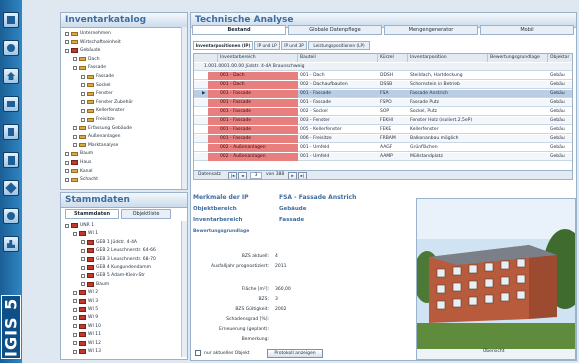  I want to click on subtab-ip-lp: IP und LP, so click(267, 45).